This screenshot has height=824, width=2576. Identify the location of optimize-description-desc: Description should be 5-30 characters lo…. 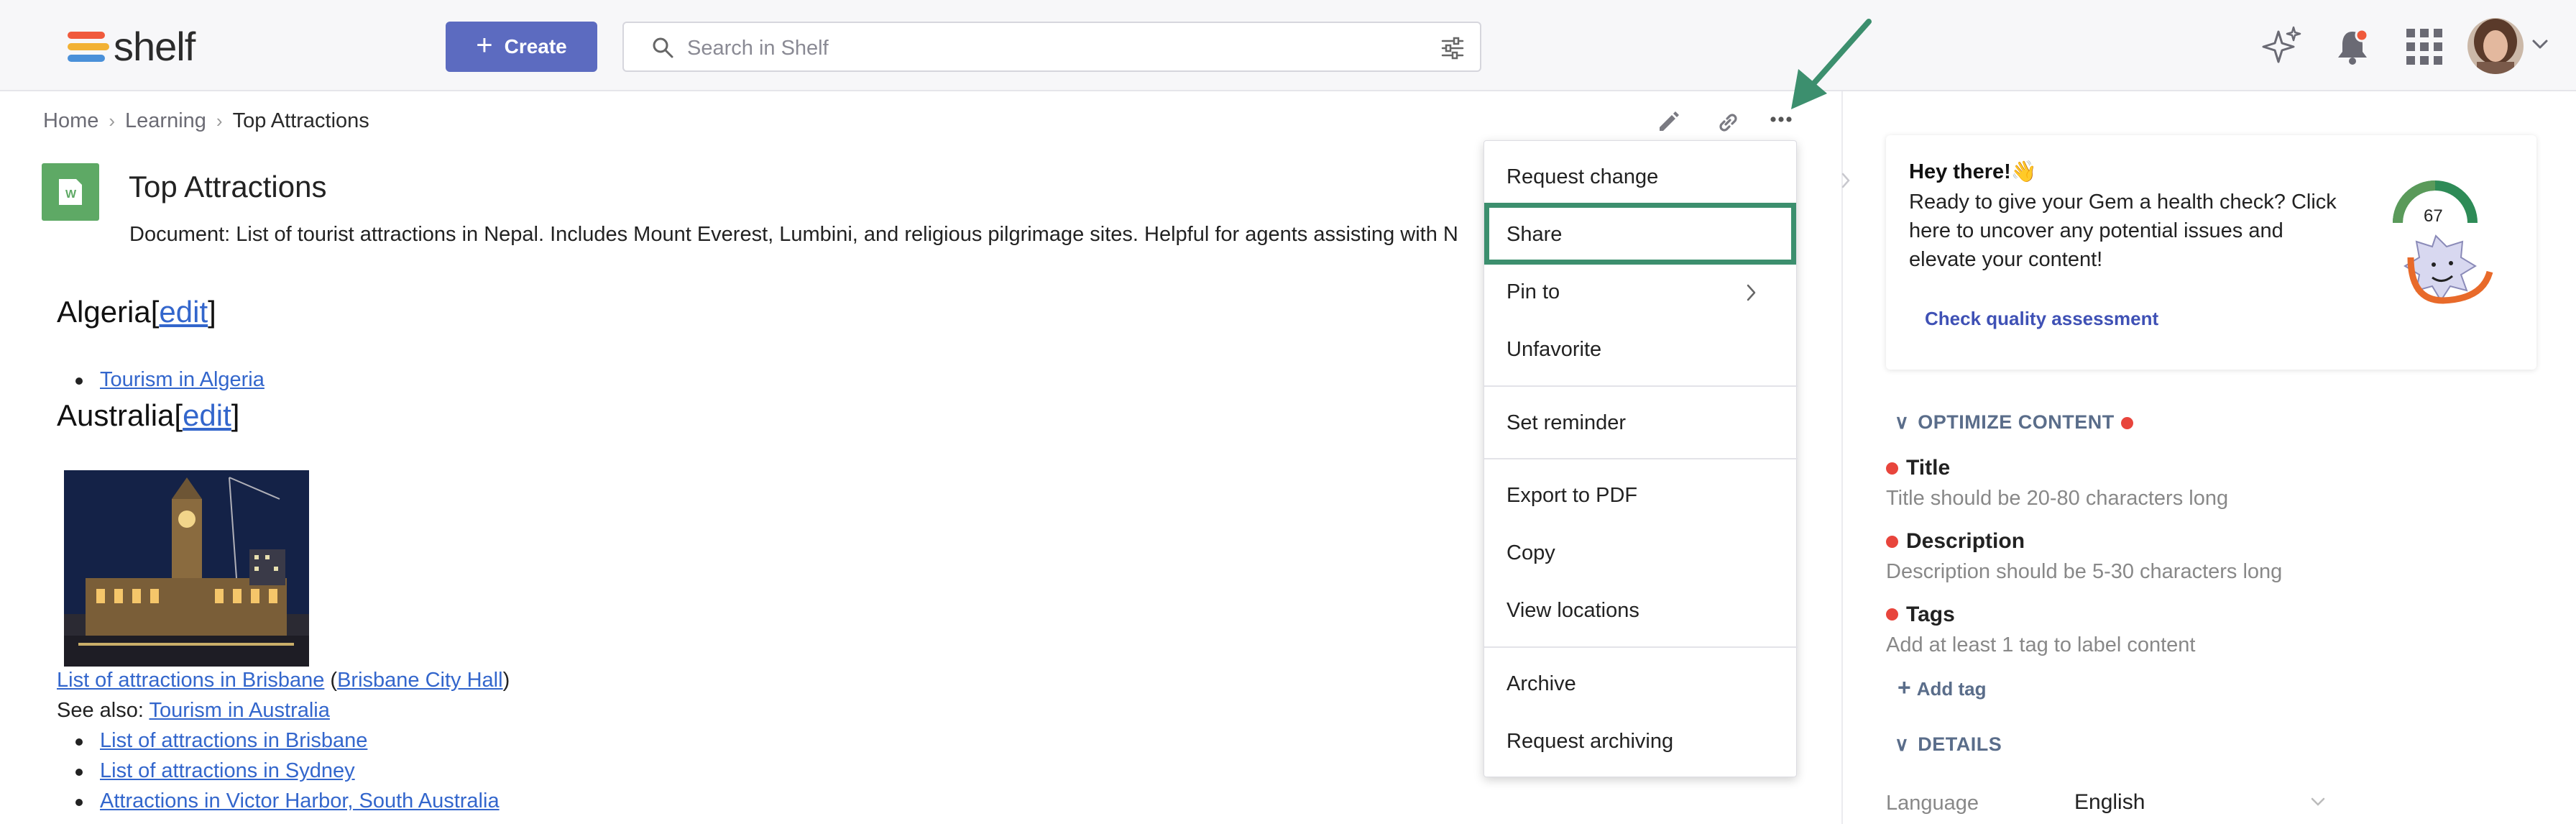
(2084, 571).